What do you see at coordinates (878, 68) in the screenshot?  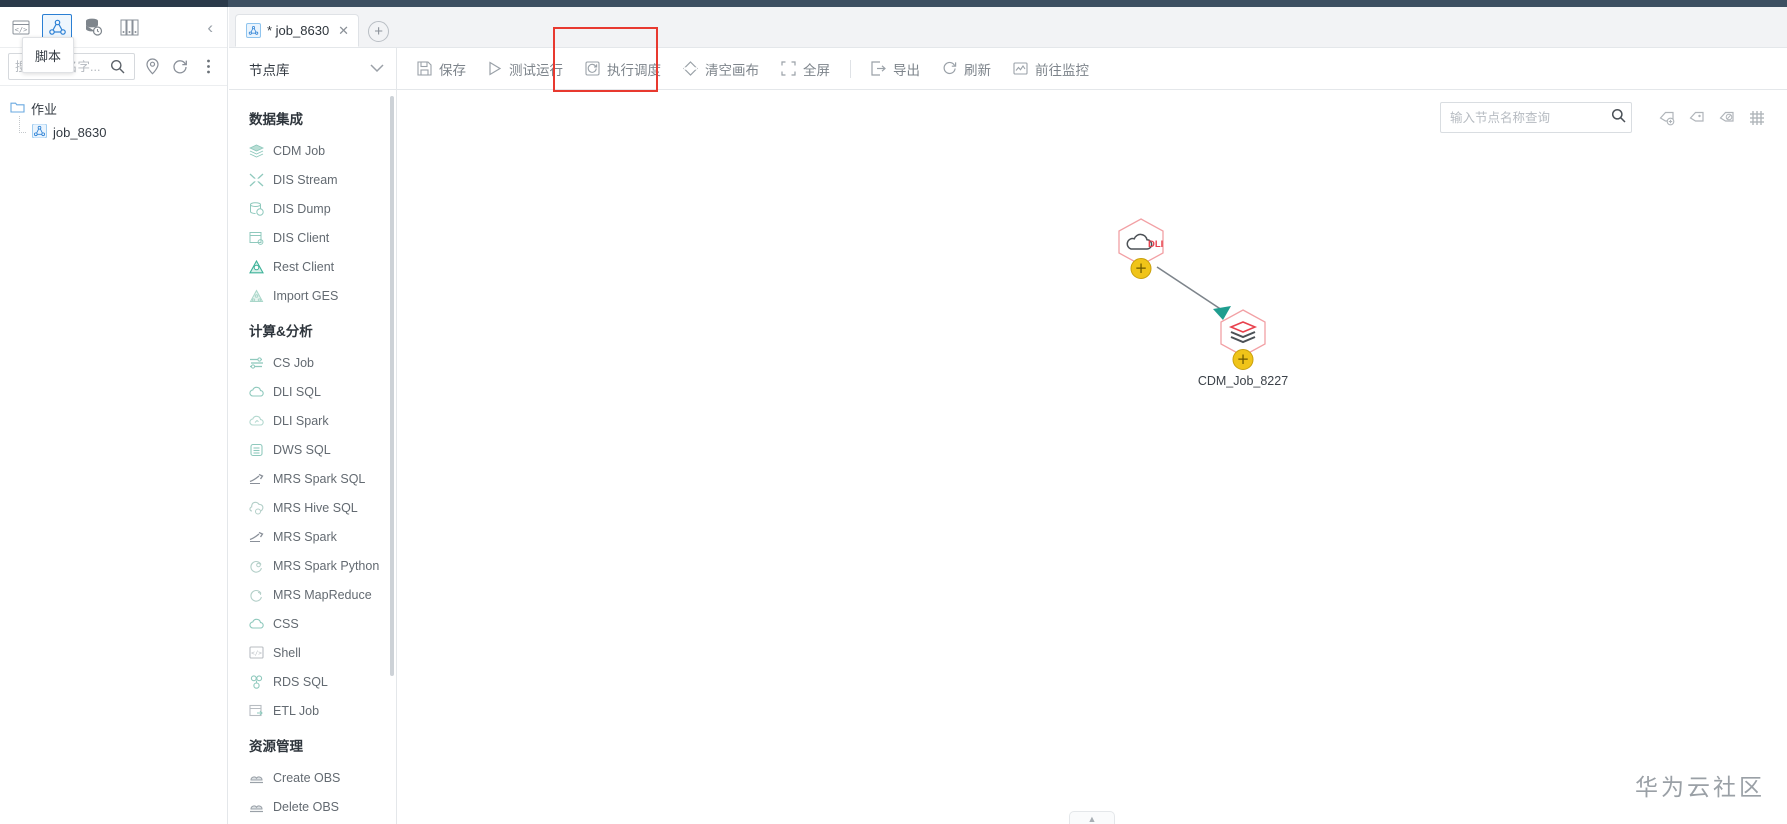 I see `export-icon` at bounding box center [878, 68].